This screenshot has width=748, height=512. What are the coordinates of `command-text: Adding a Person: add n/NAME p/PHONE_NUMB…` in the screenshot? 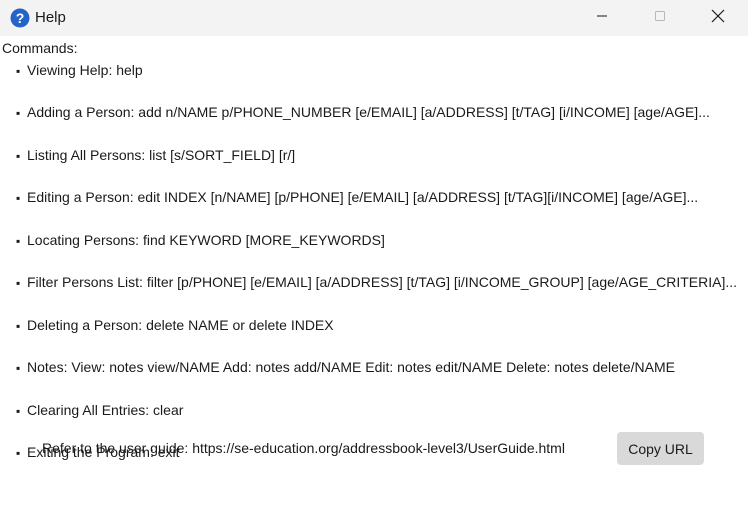 It's located at (368, 112).